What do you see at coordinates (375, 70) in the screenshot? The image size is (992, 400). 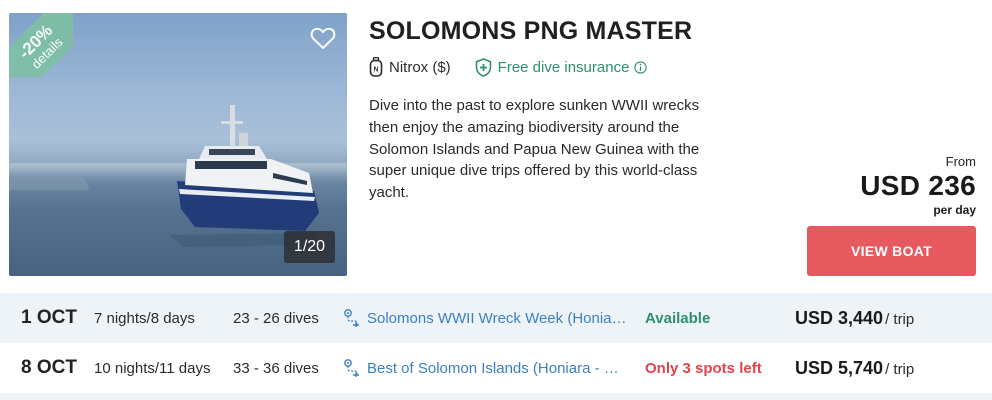 I see `svg-text: N` at bounding box center [375, 70].